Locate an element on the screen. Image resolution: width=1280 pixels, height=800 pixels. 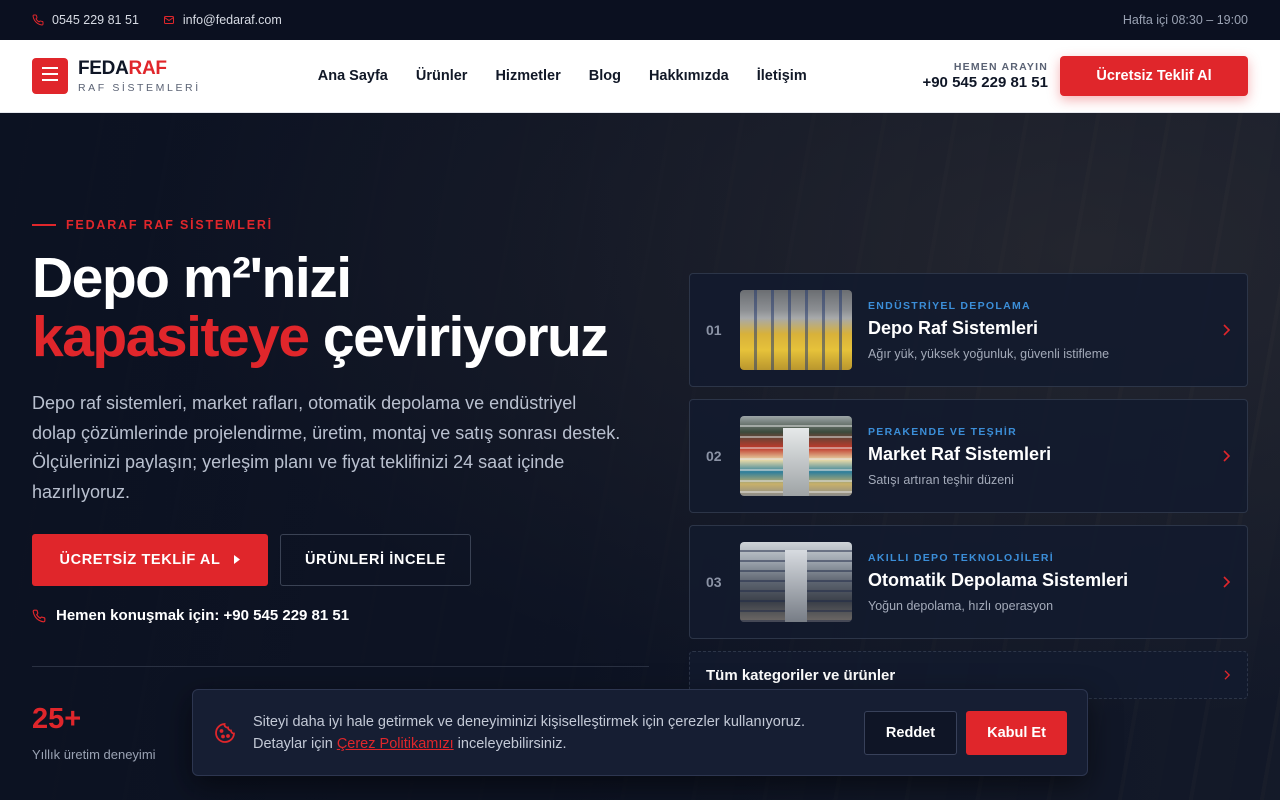
hero-title-accent: kapasiteye is located at coordinates (171, 337).